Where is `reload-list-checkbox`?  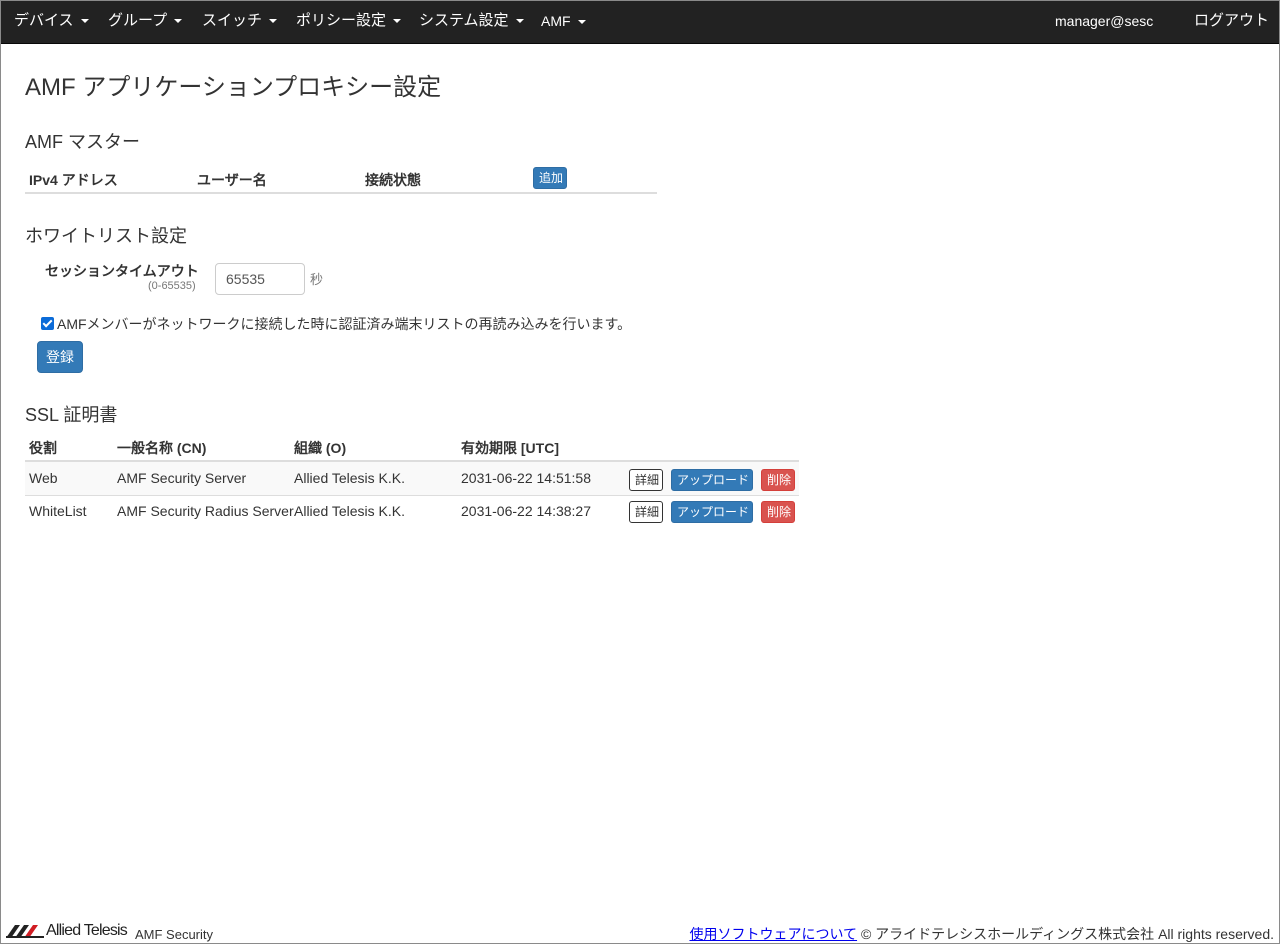 reload-list-checkbox is located at coordinates (47, 323).